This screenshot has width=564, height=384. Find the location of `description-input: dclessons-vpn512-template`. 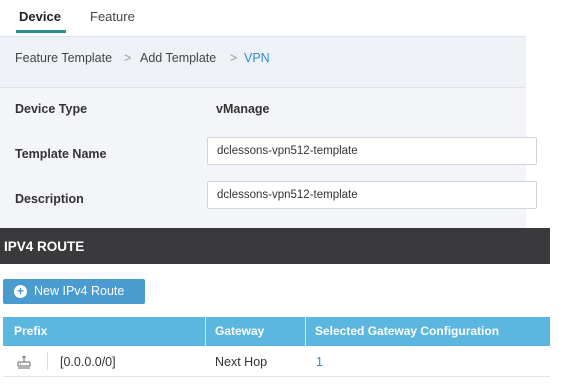

description-input: dclessons-vpn512-template is located at coordinates (372, 195).